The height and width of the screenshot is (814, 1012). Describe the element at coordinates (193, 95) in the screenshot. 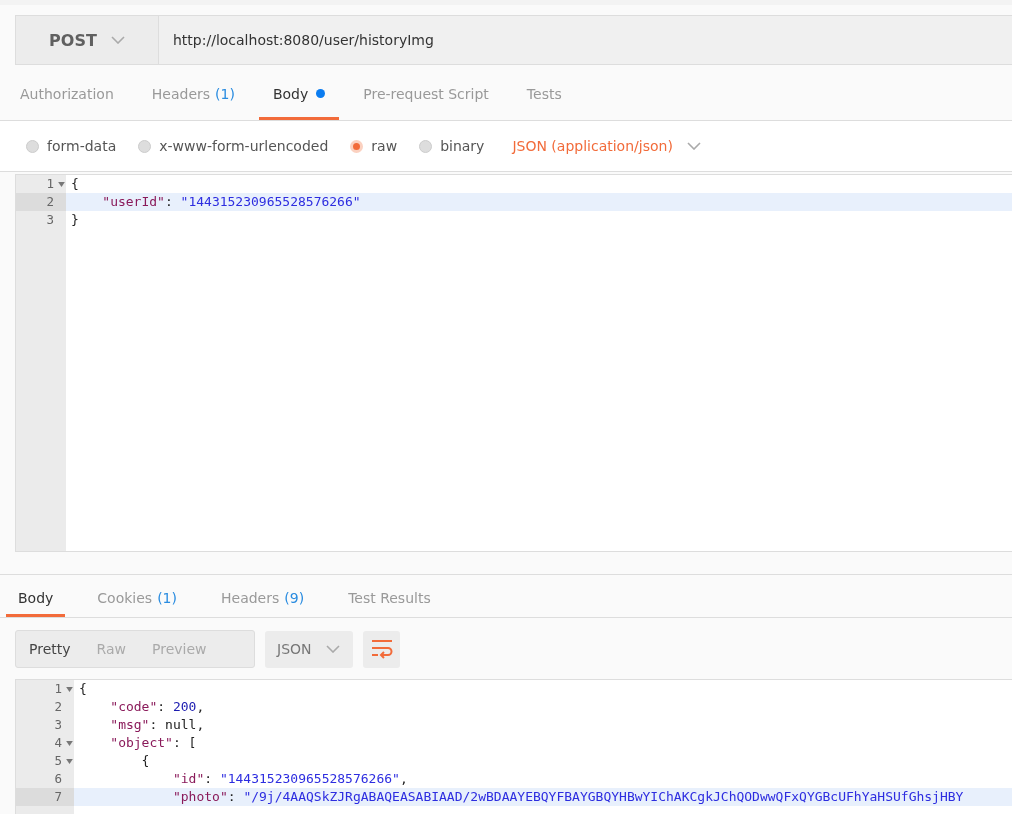

I see `request-tab: Headers (1)` at that location.